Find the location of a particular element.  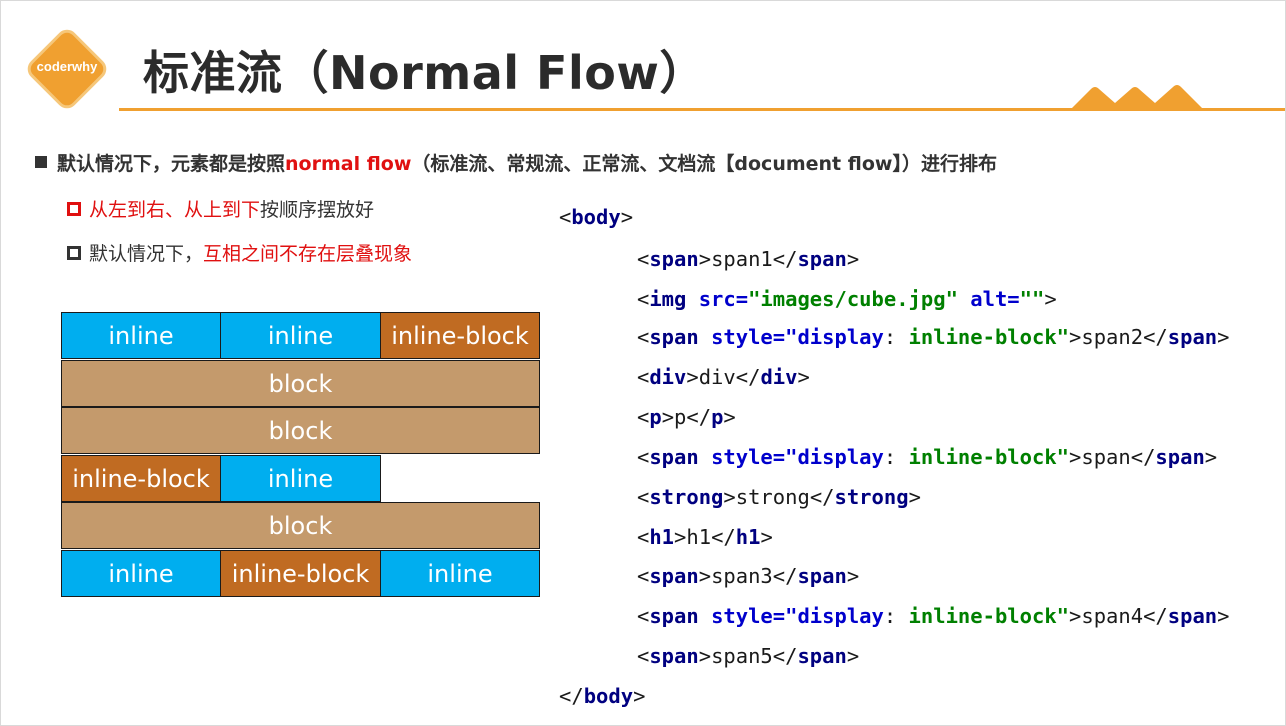

main-bullet-suffix: （标准流、常规流、正常流、文档流【document flow】）进行排布 is located at coordinates (704, 164).